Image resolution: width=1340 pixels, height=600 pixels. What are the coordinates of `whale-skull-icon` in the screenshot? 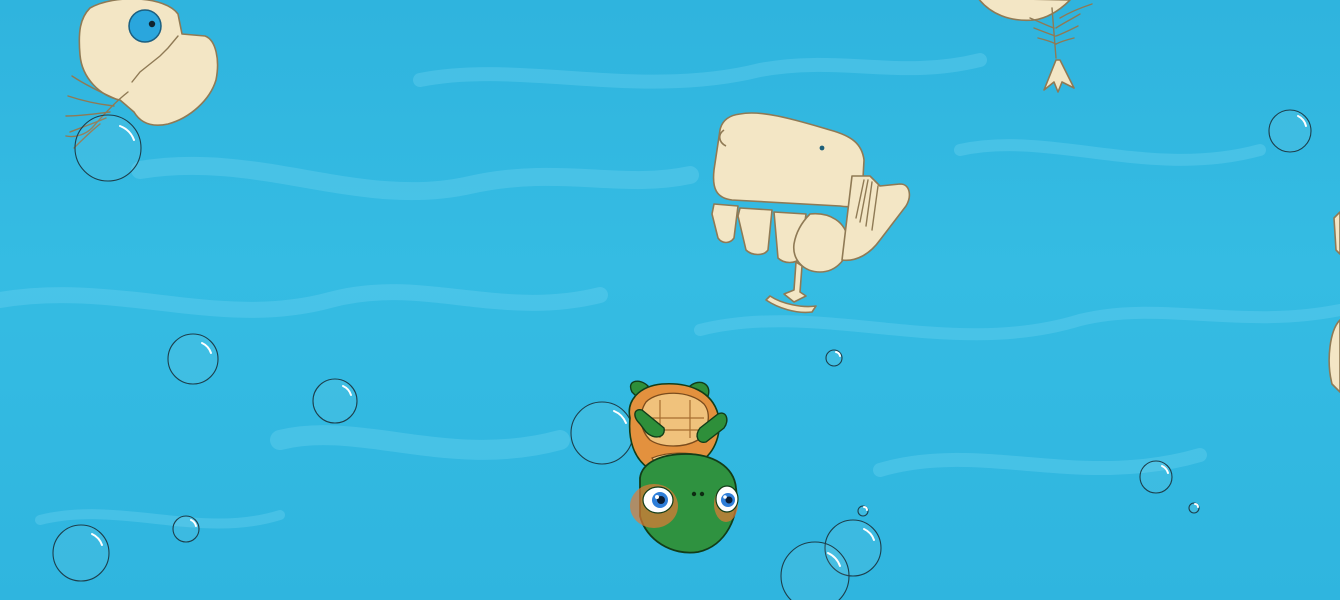 It's located at (811, 213).